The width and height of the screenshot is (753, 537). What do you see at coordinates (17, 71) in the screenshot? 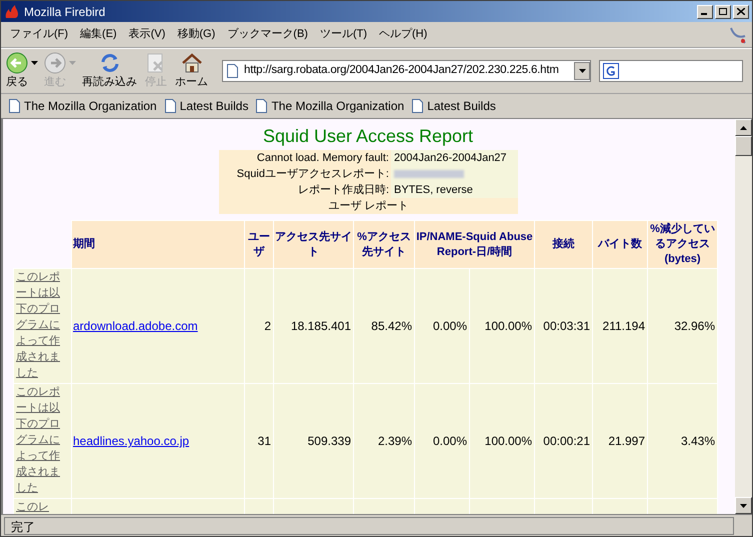
I see `toolbar-button: 戻る` at bounding box center [17, 71].